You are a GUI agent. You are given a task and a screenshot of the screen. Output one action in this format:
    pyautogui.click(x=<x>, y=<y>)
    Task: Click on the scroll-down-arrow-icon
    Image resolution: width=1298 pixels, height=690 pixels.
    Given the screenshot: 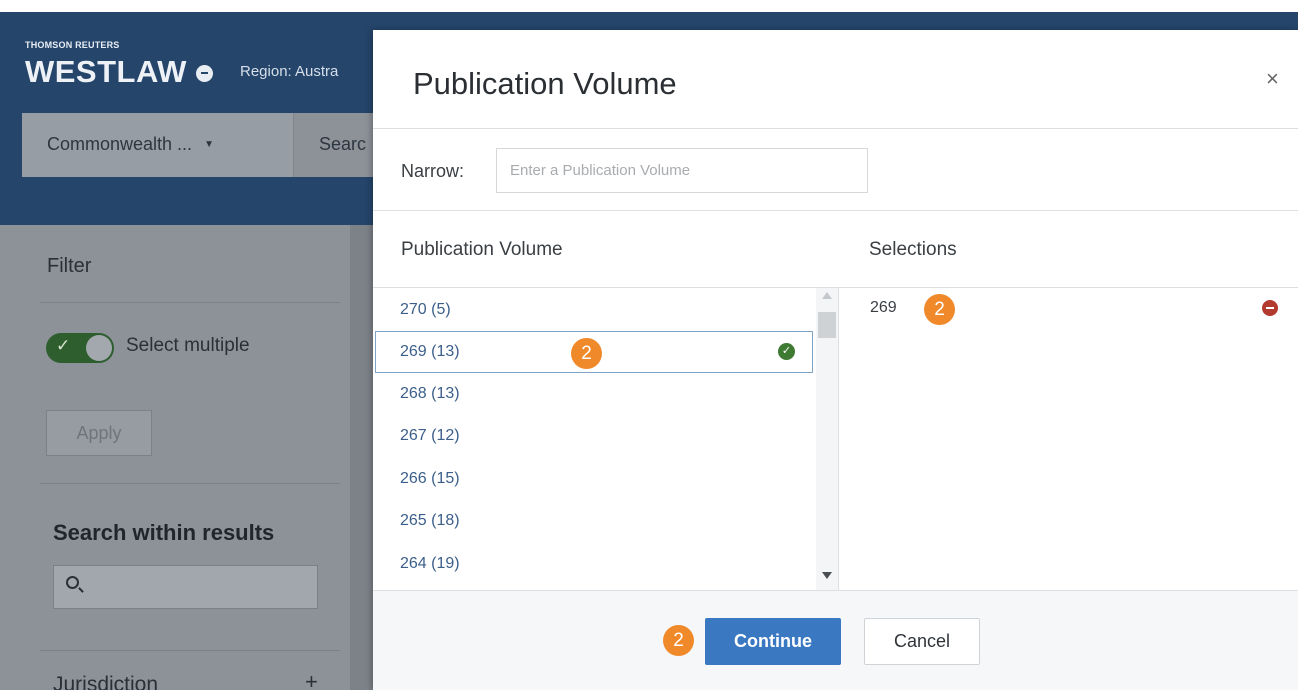 What is the action you would take?
    pyautogui.click(x=827, y=575)
    